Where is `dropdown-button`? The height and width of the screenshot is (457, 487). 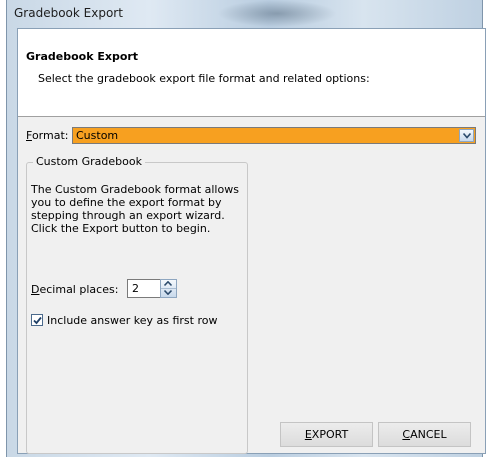 dropdown-button is located at coordinates (466, 135).